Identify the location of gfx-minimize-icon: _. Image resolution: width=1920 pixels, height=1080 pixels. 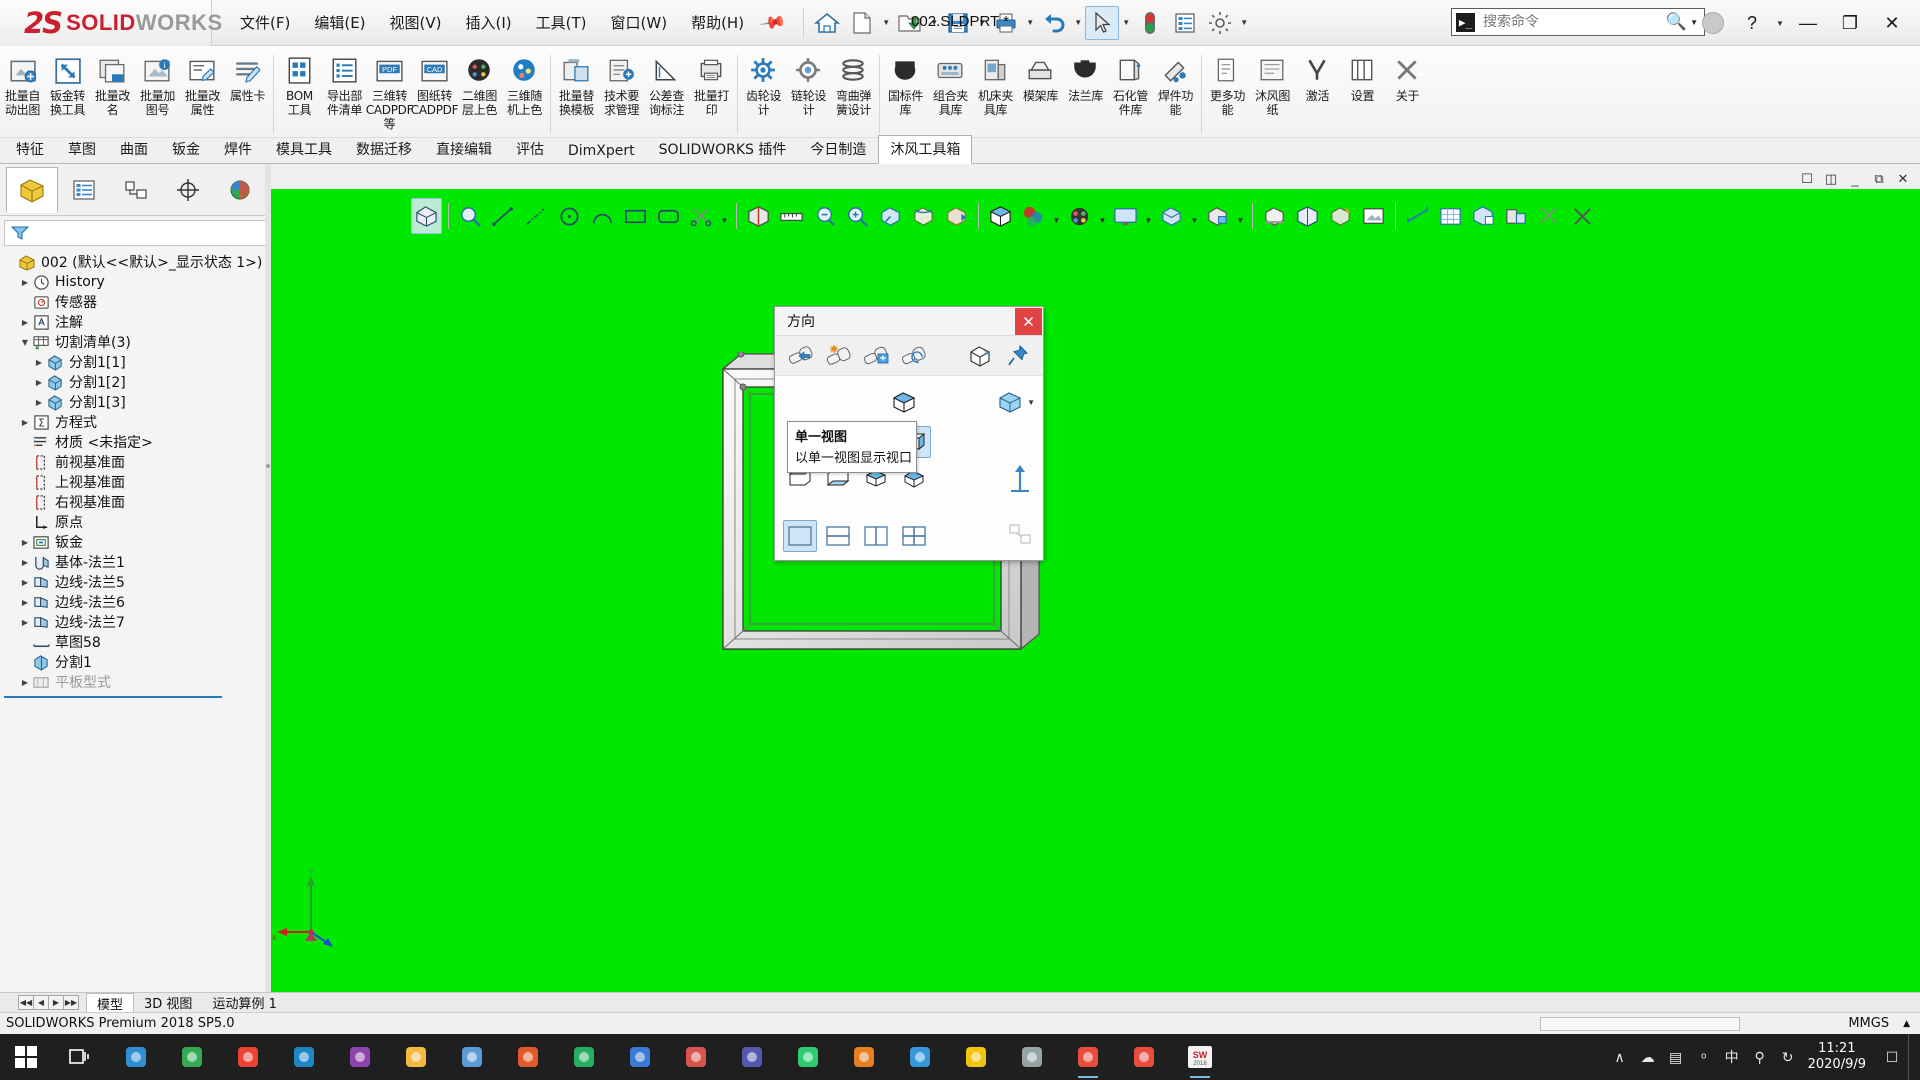
(1855, 179).